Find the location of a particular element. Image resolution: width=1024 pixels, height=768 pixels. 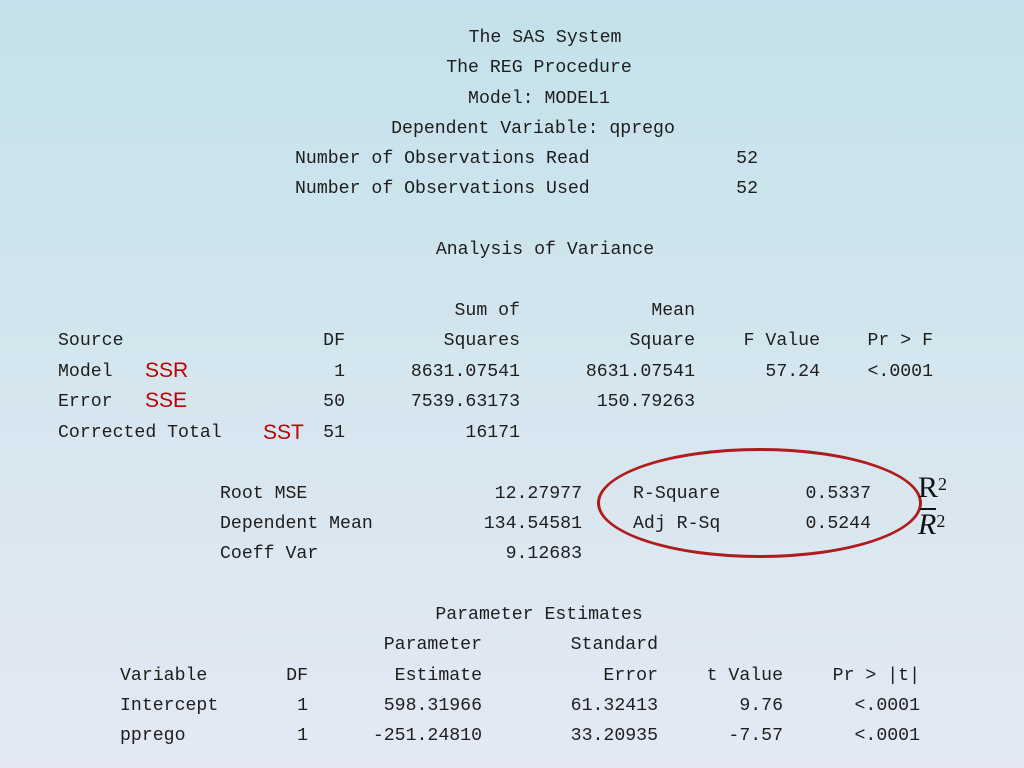

report-system-title: The SAS System is located at coordinates (545, 38).